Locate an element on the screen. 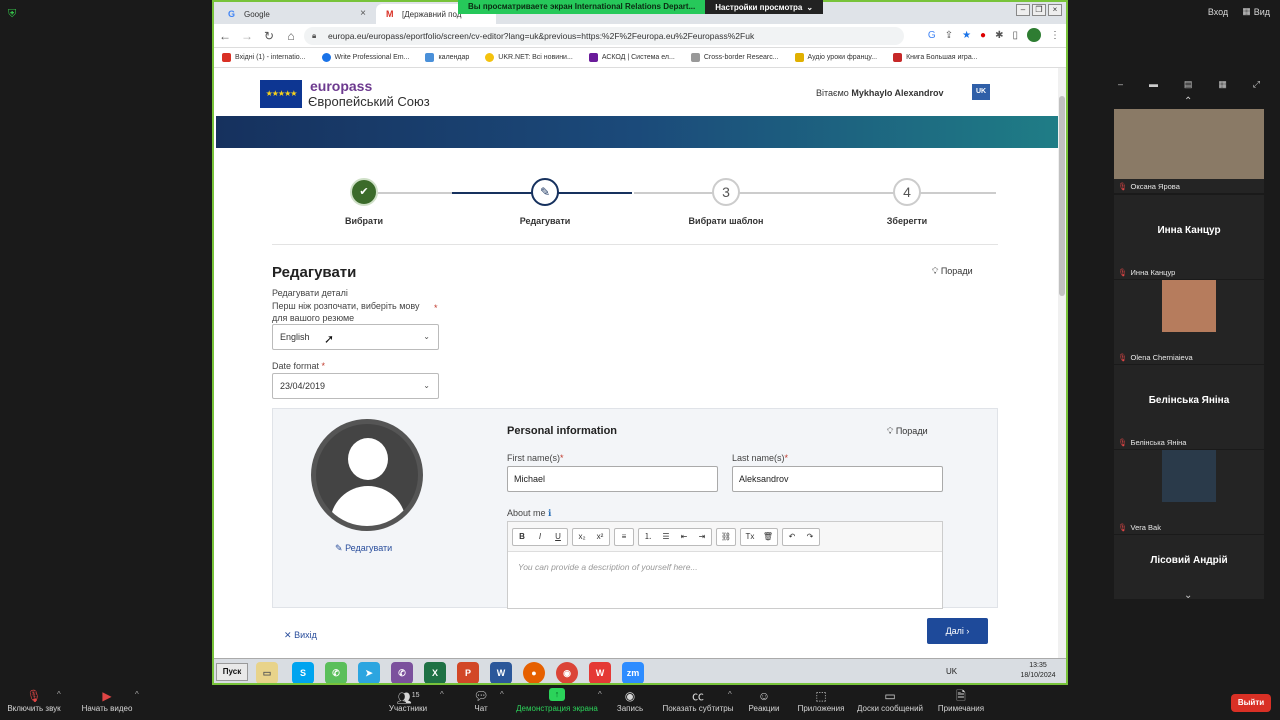  participant-tile: Инна Канцур 🎙︎ Инна Канцур is located at coordinates (1189, 237).